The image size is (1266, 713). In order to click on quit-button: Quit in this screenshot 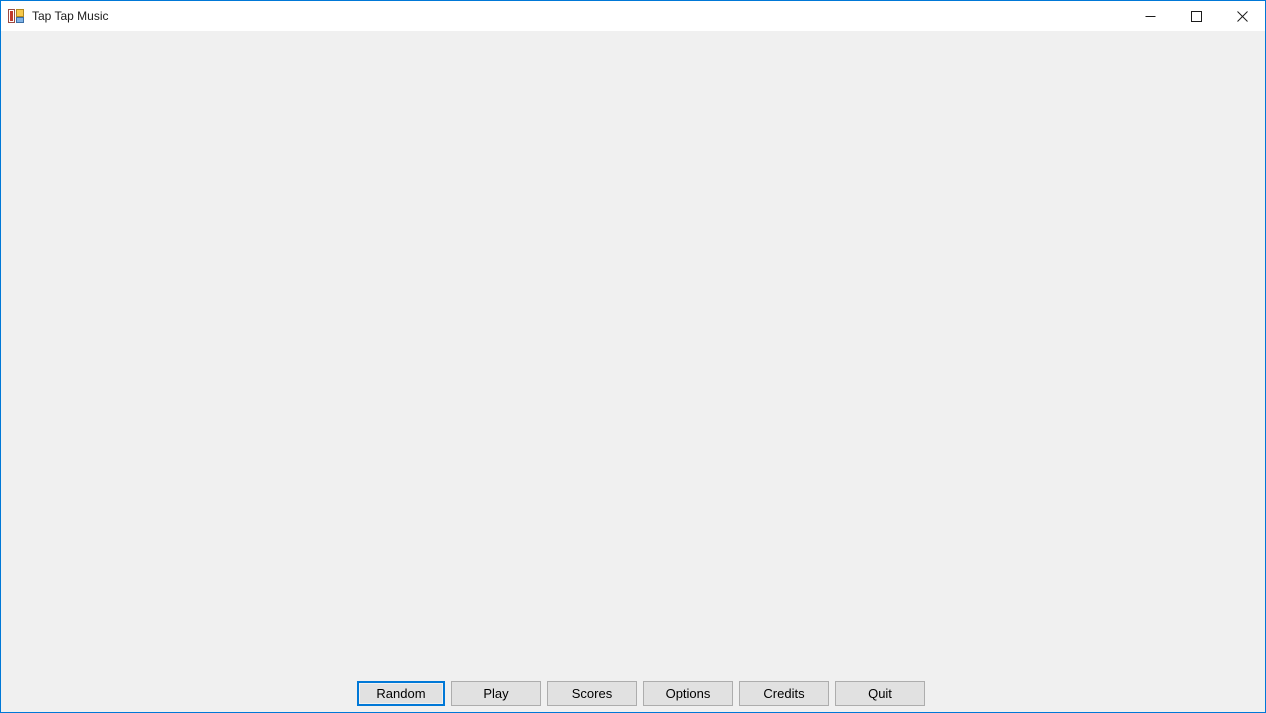, I will do `click(880, 693)`.